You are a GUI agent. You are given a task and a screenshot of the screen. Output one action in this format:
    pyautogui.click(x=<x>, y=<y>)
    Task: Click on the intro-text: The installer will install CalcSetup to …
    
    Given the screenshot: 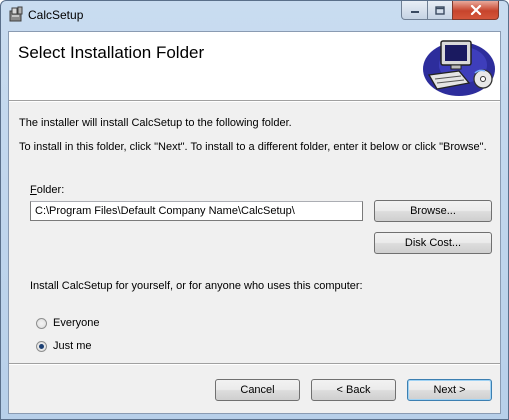 What is the action you would take?
    pyautogui.click(x=155, y=123)
    